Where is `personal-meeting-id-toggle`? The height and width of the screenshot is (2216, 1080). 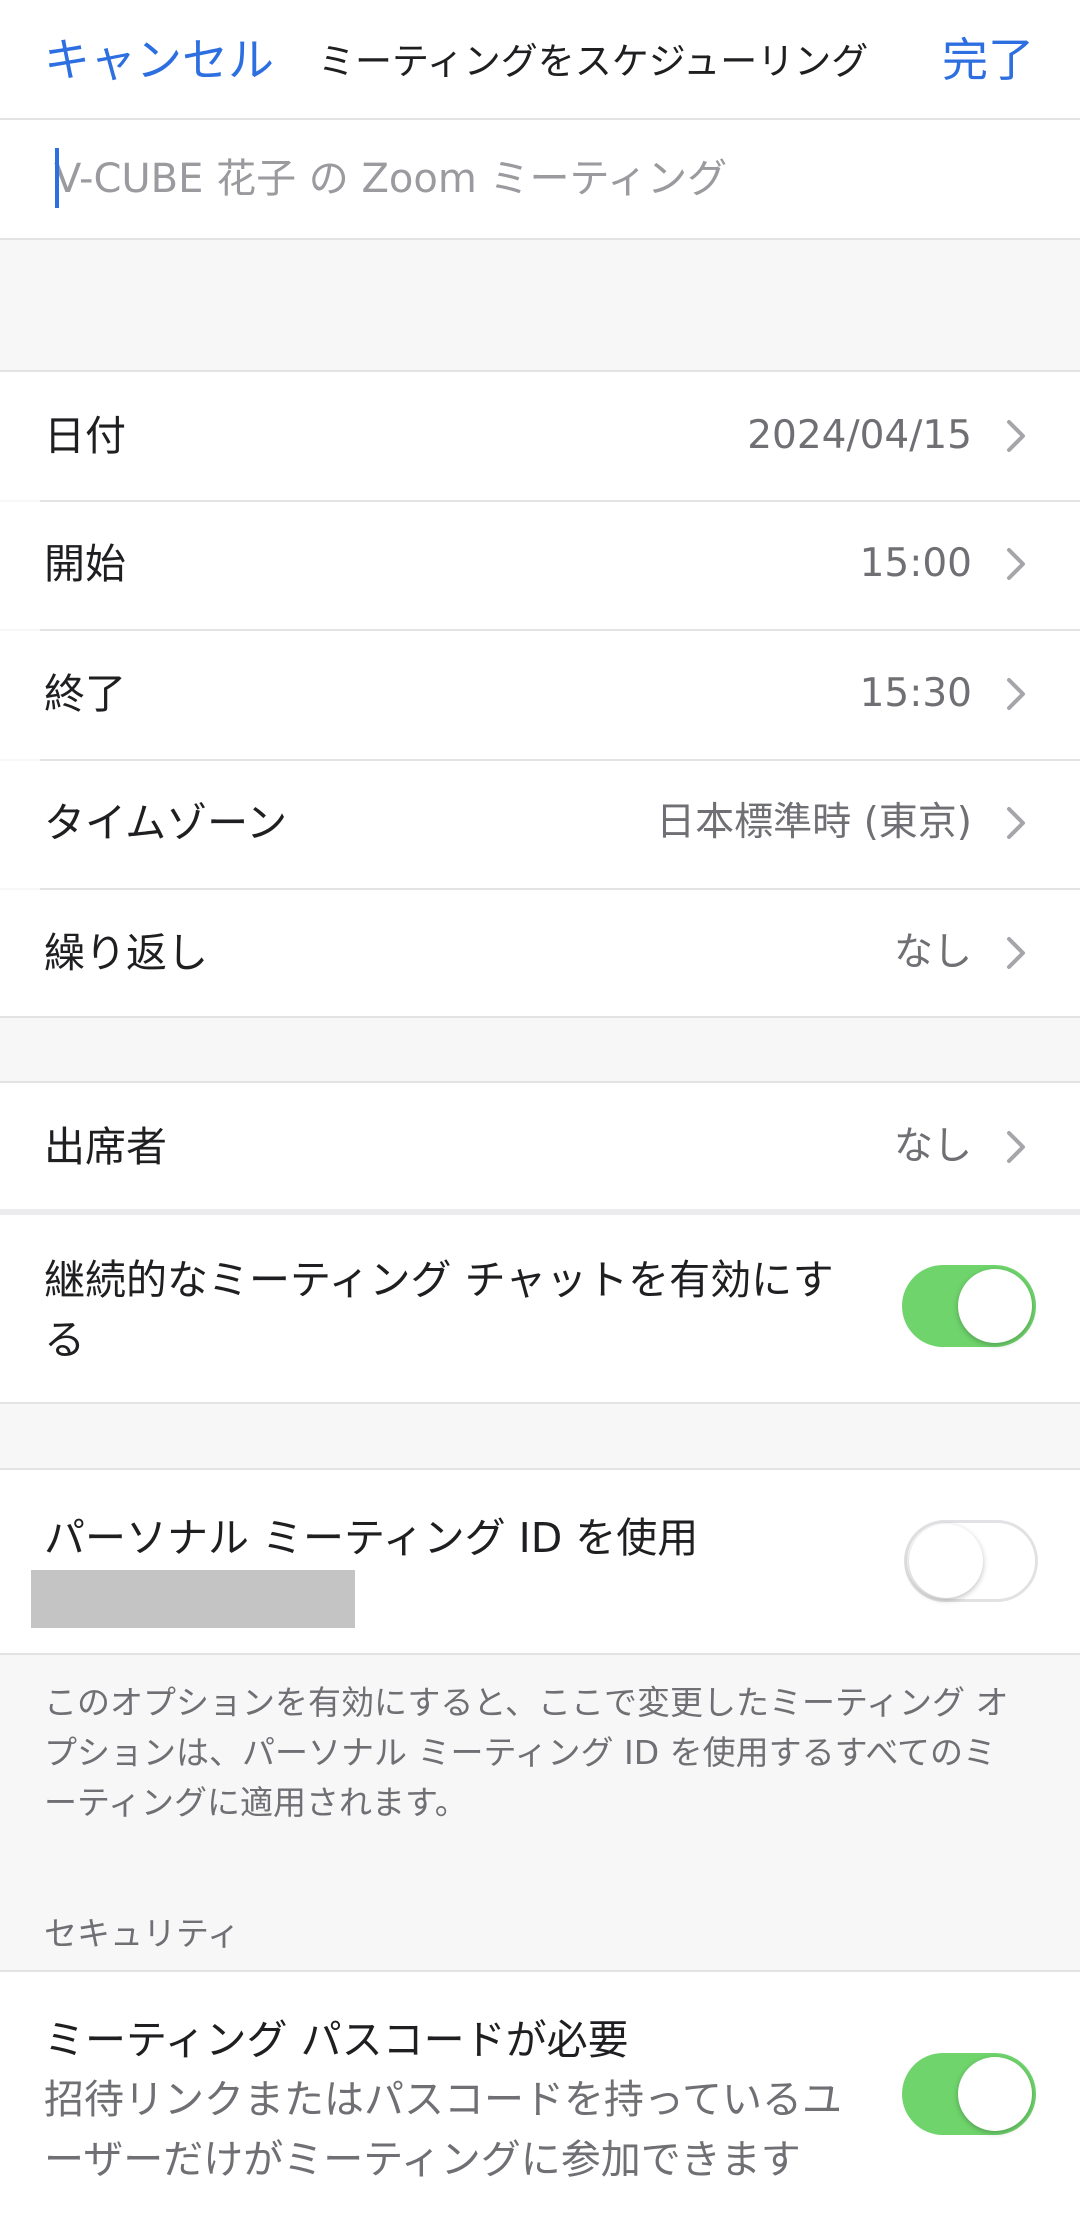 personal-meeting-id-toggle is located at coordinates (971, 1561).